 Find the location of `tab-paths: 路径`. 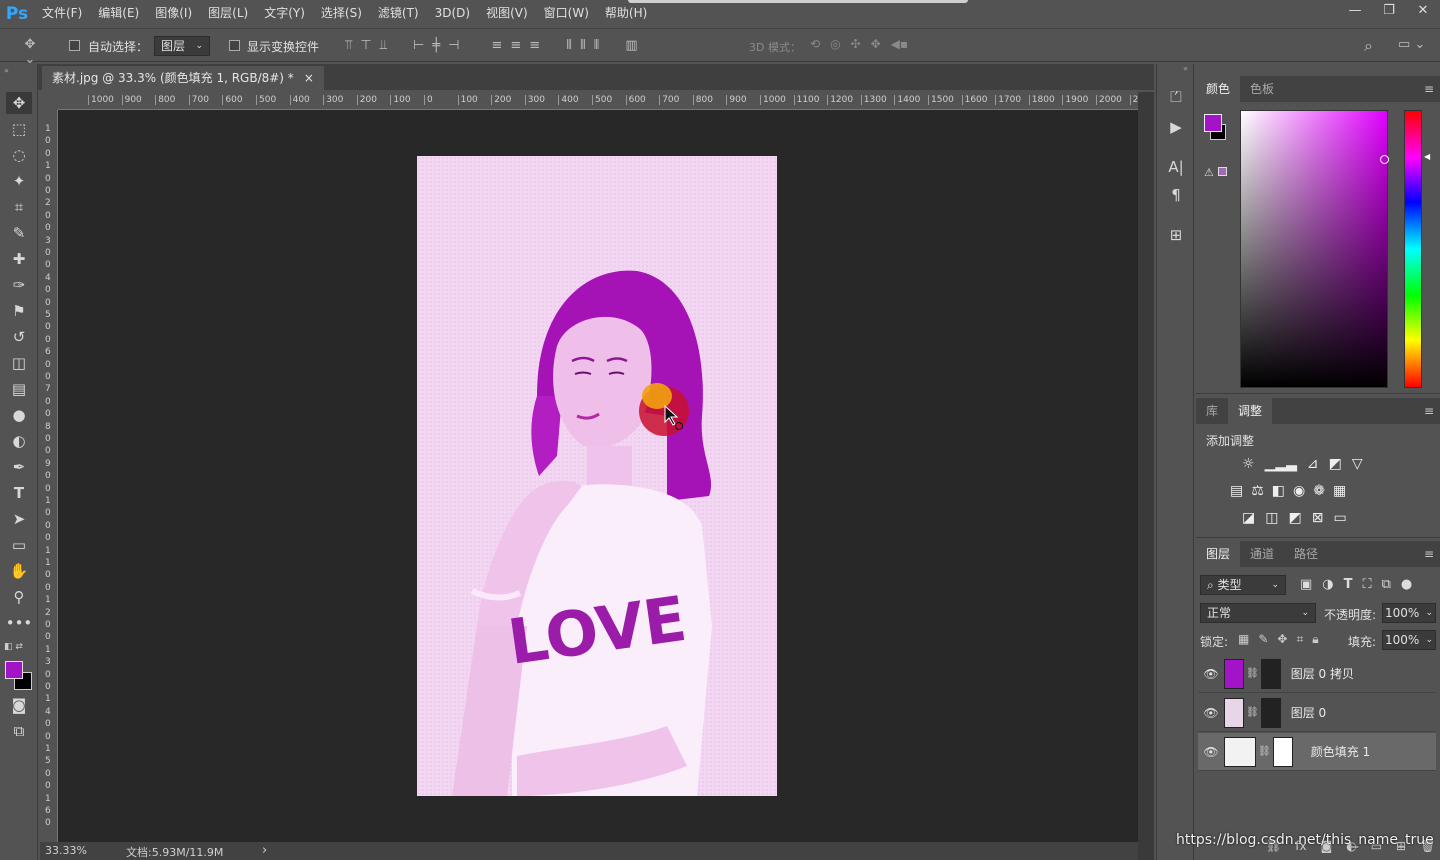

tab-paths: 路径 is located at coordinates (1306, 554).